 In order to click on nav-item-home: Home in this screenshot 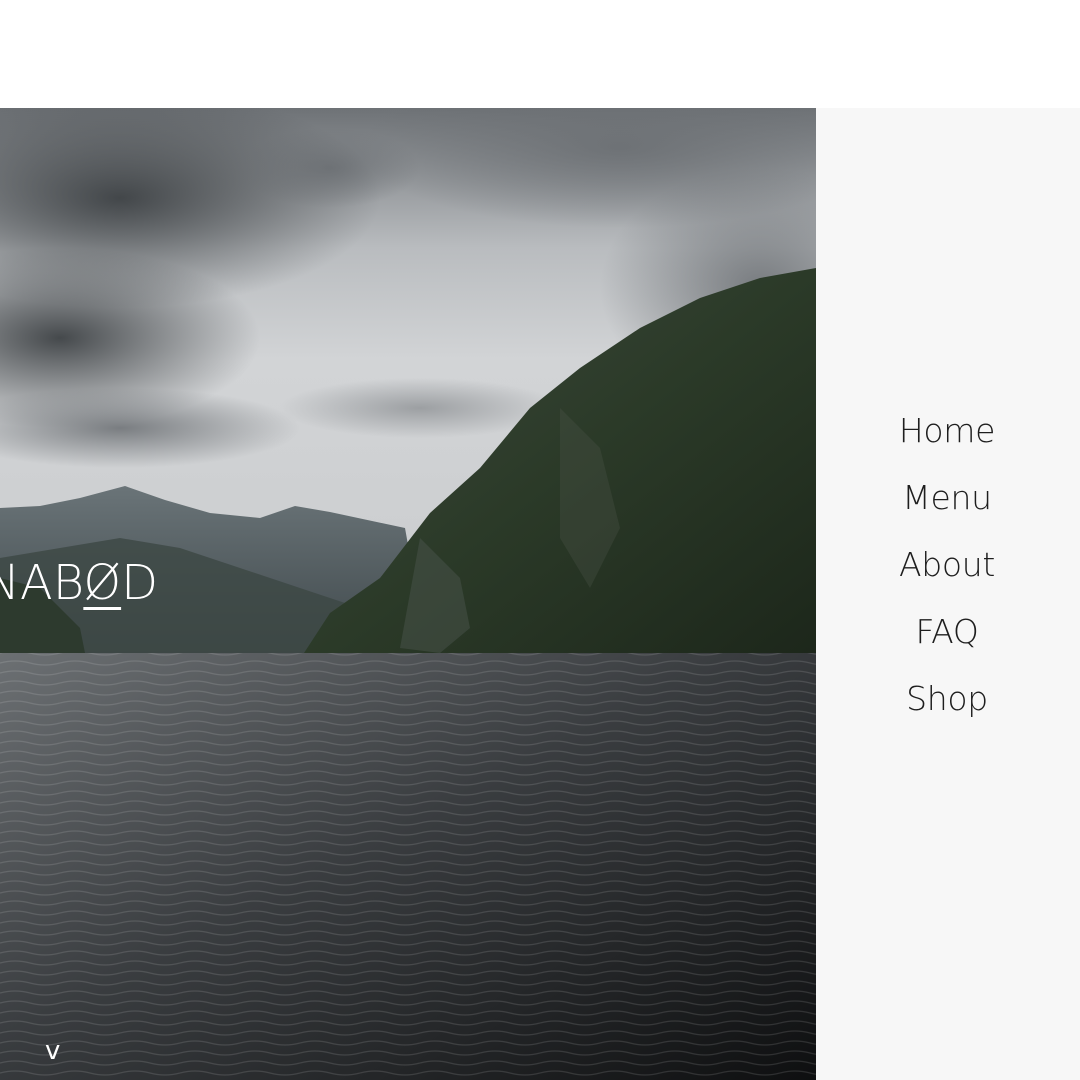, I will do `click(946, 430)`.